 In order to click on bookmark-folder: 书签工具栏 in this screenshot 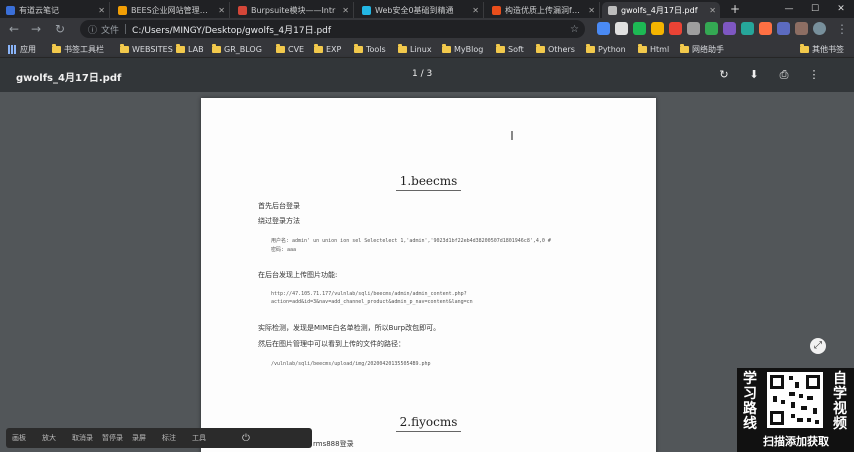, I will do `click(78, 49)`.